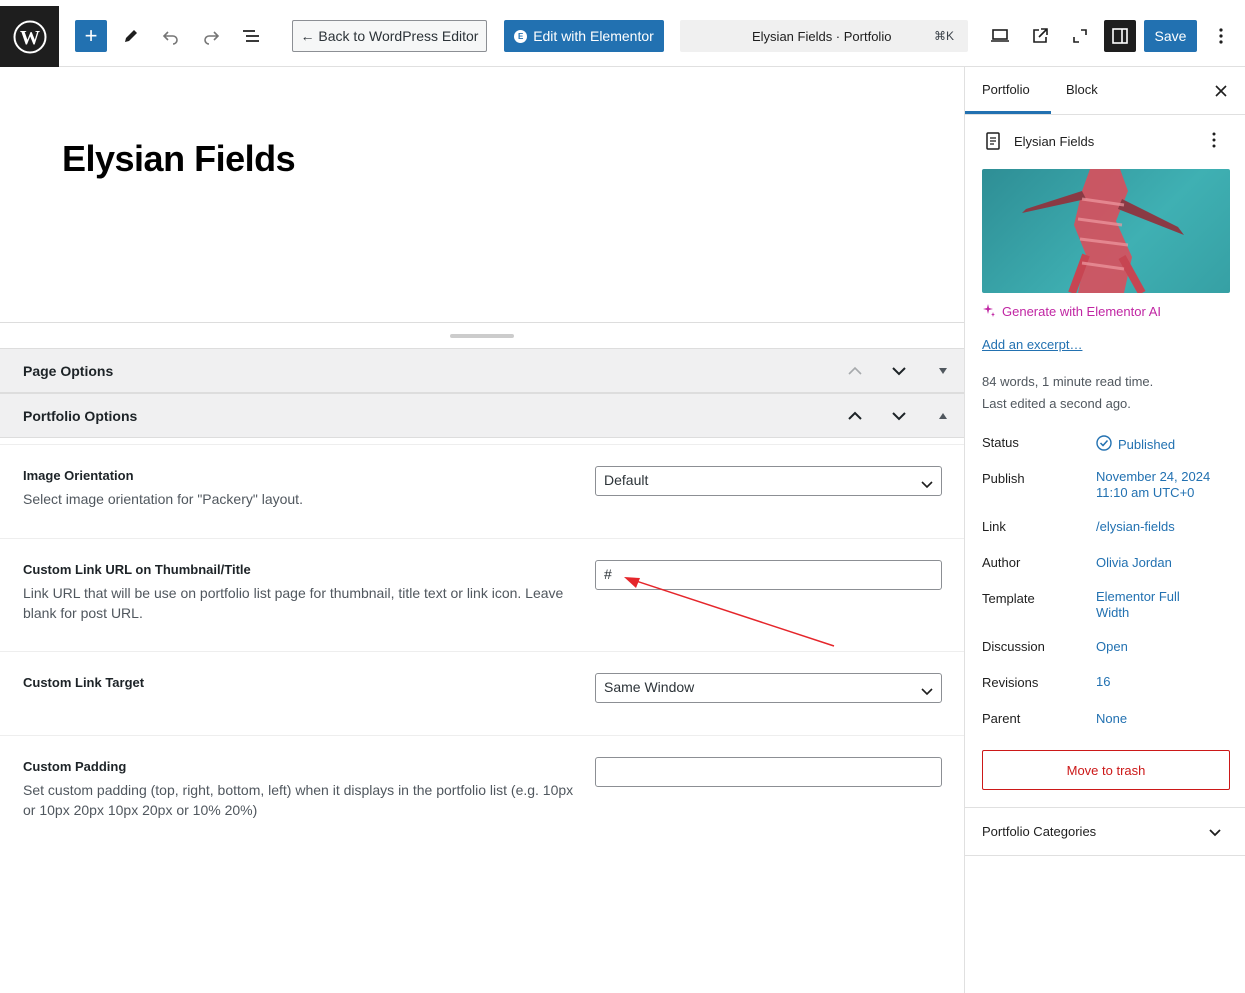  I want to click on revisions-button: 16, so click(1103, 682).